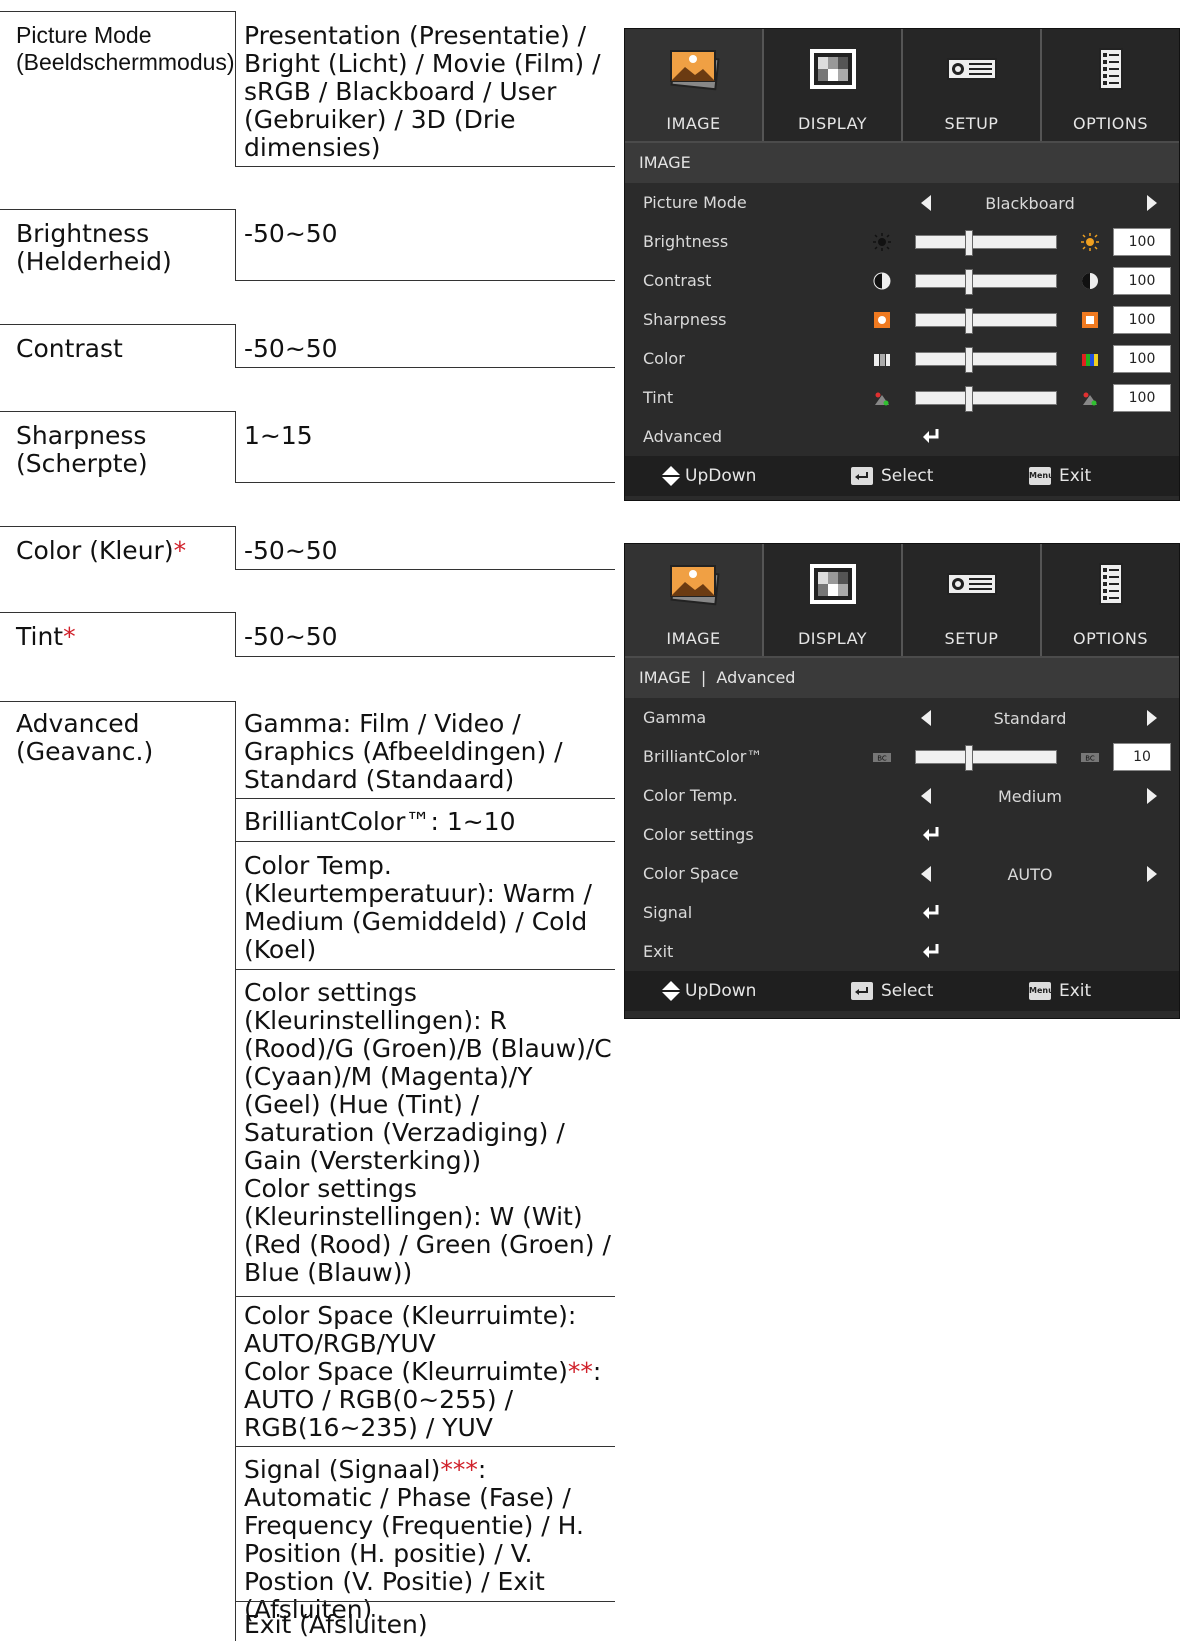 The height and width of the screenshot is (1641, 1180). What do you see at coordinates (902, 834) in the screenshot?
I see `menu-row-color-settings: Color settings` at bounding box center [902, 834].